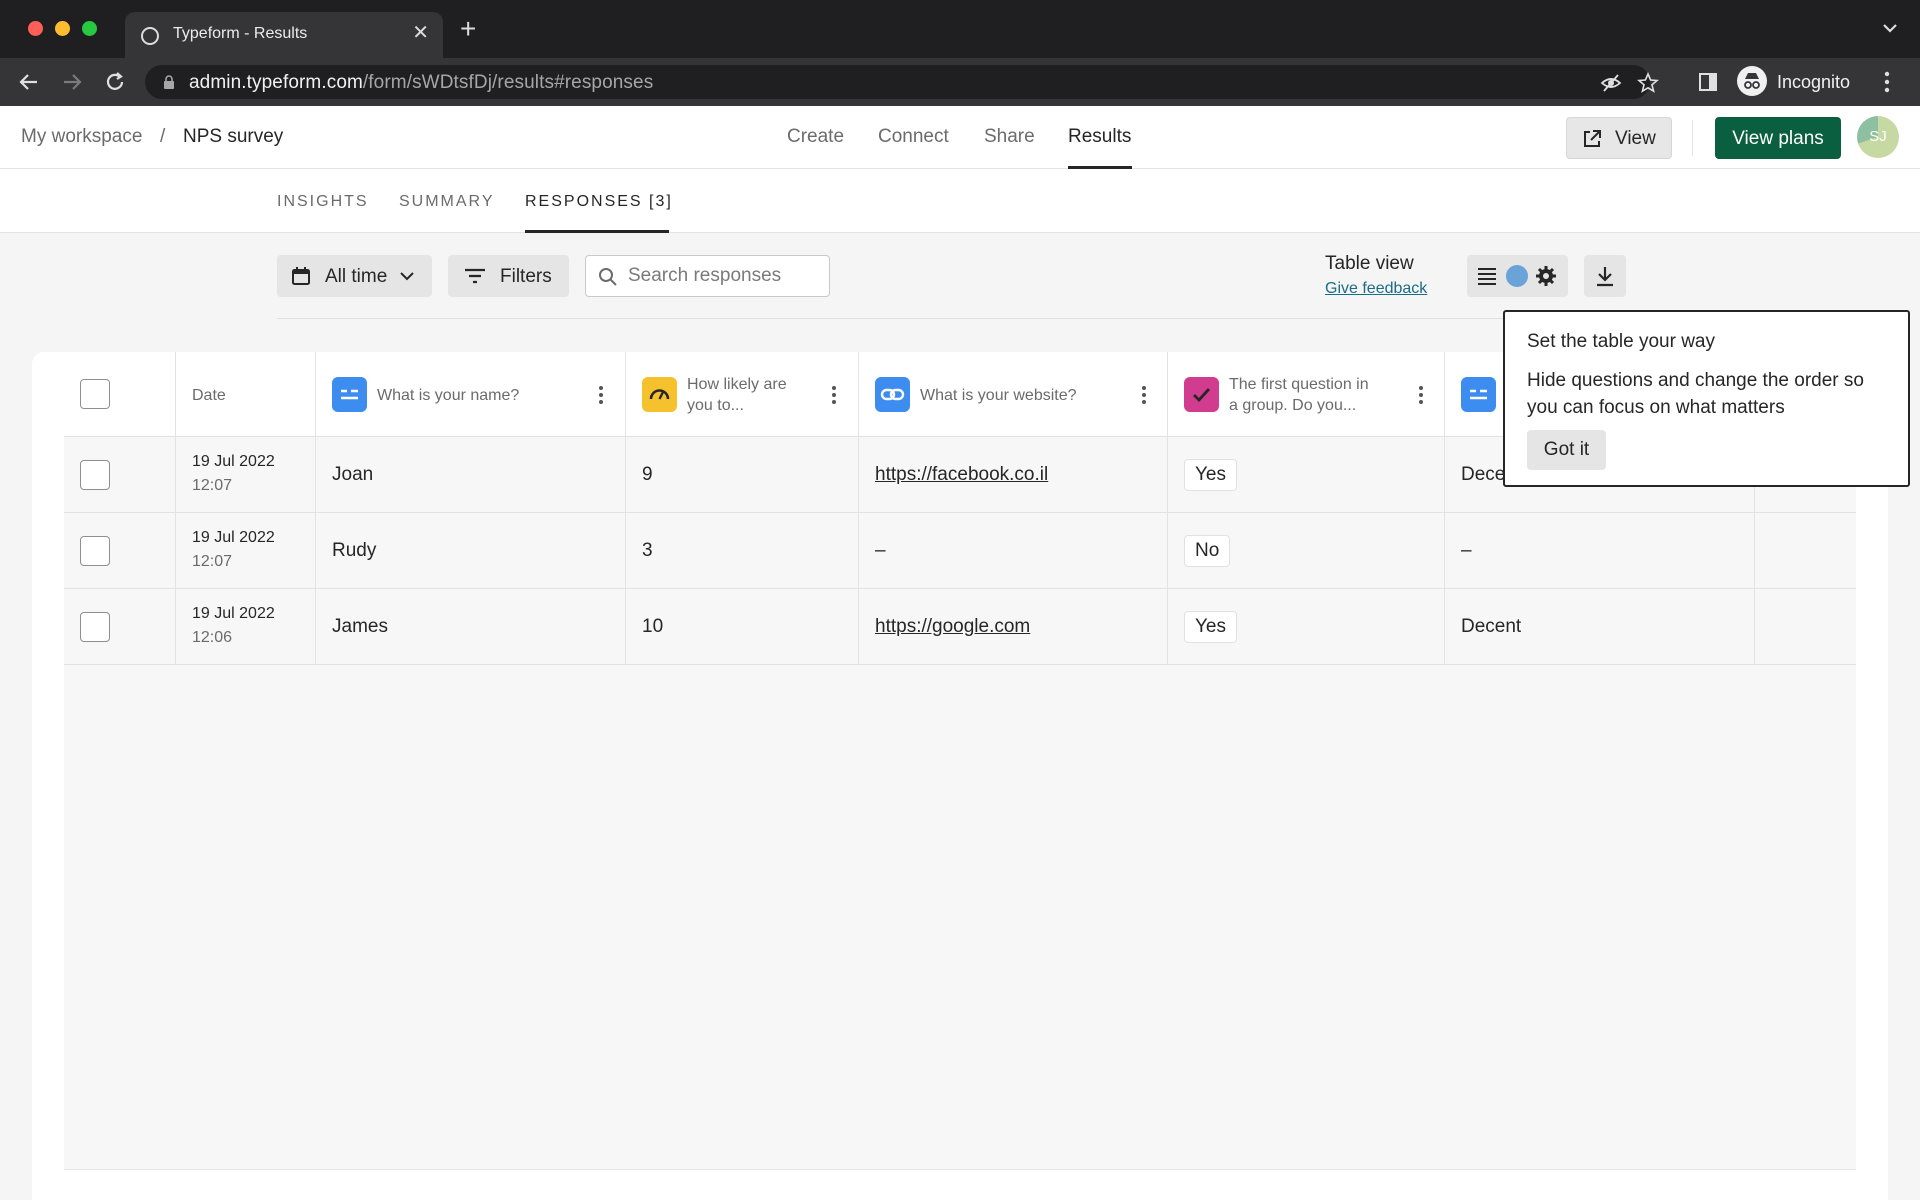 This screenshot has width=1920, height=1200. What do you see at coordinates (468, 29) in the screenshot?
I see `new-tab-button: +` at bounding box center [468, 29].